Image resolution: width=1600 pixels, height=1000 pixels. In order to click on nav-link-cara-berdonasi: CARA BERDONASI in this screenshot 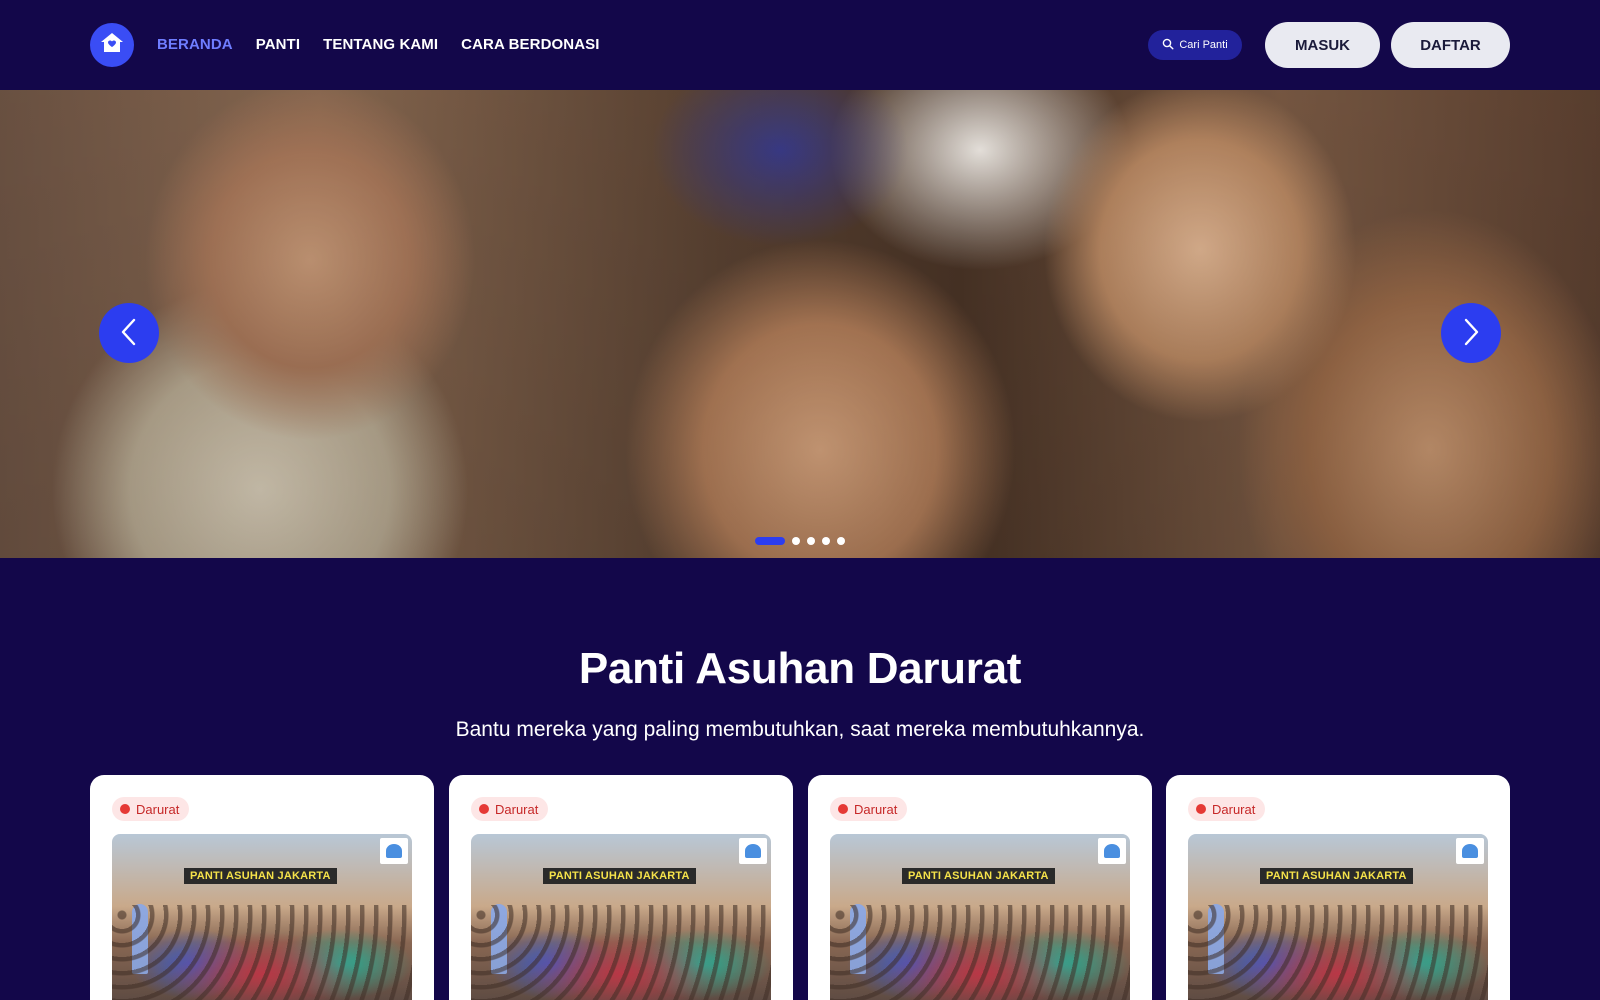, I will do `click(530, 44)`.